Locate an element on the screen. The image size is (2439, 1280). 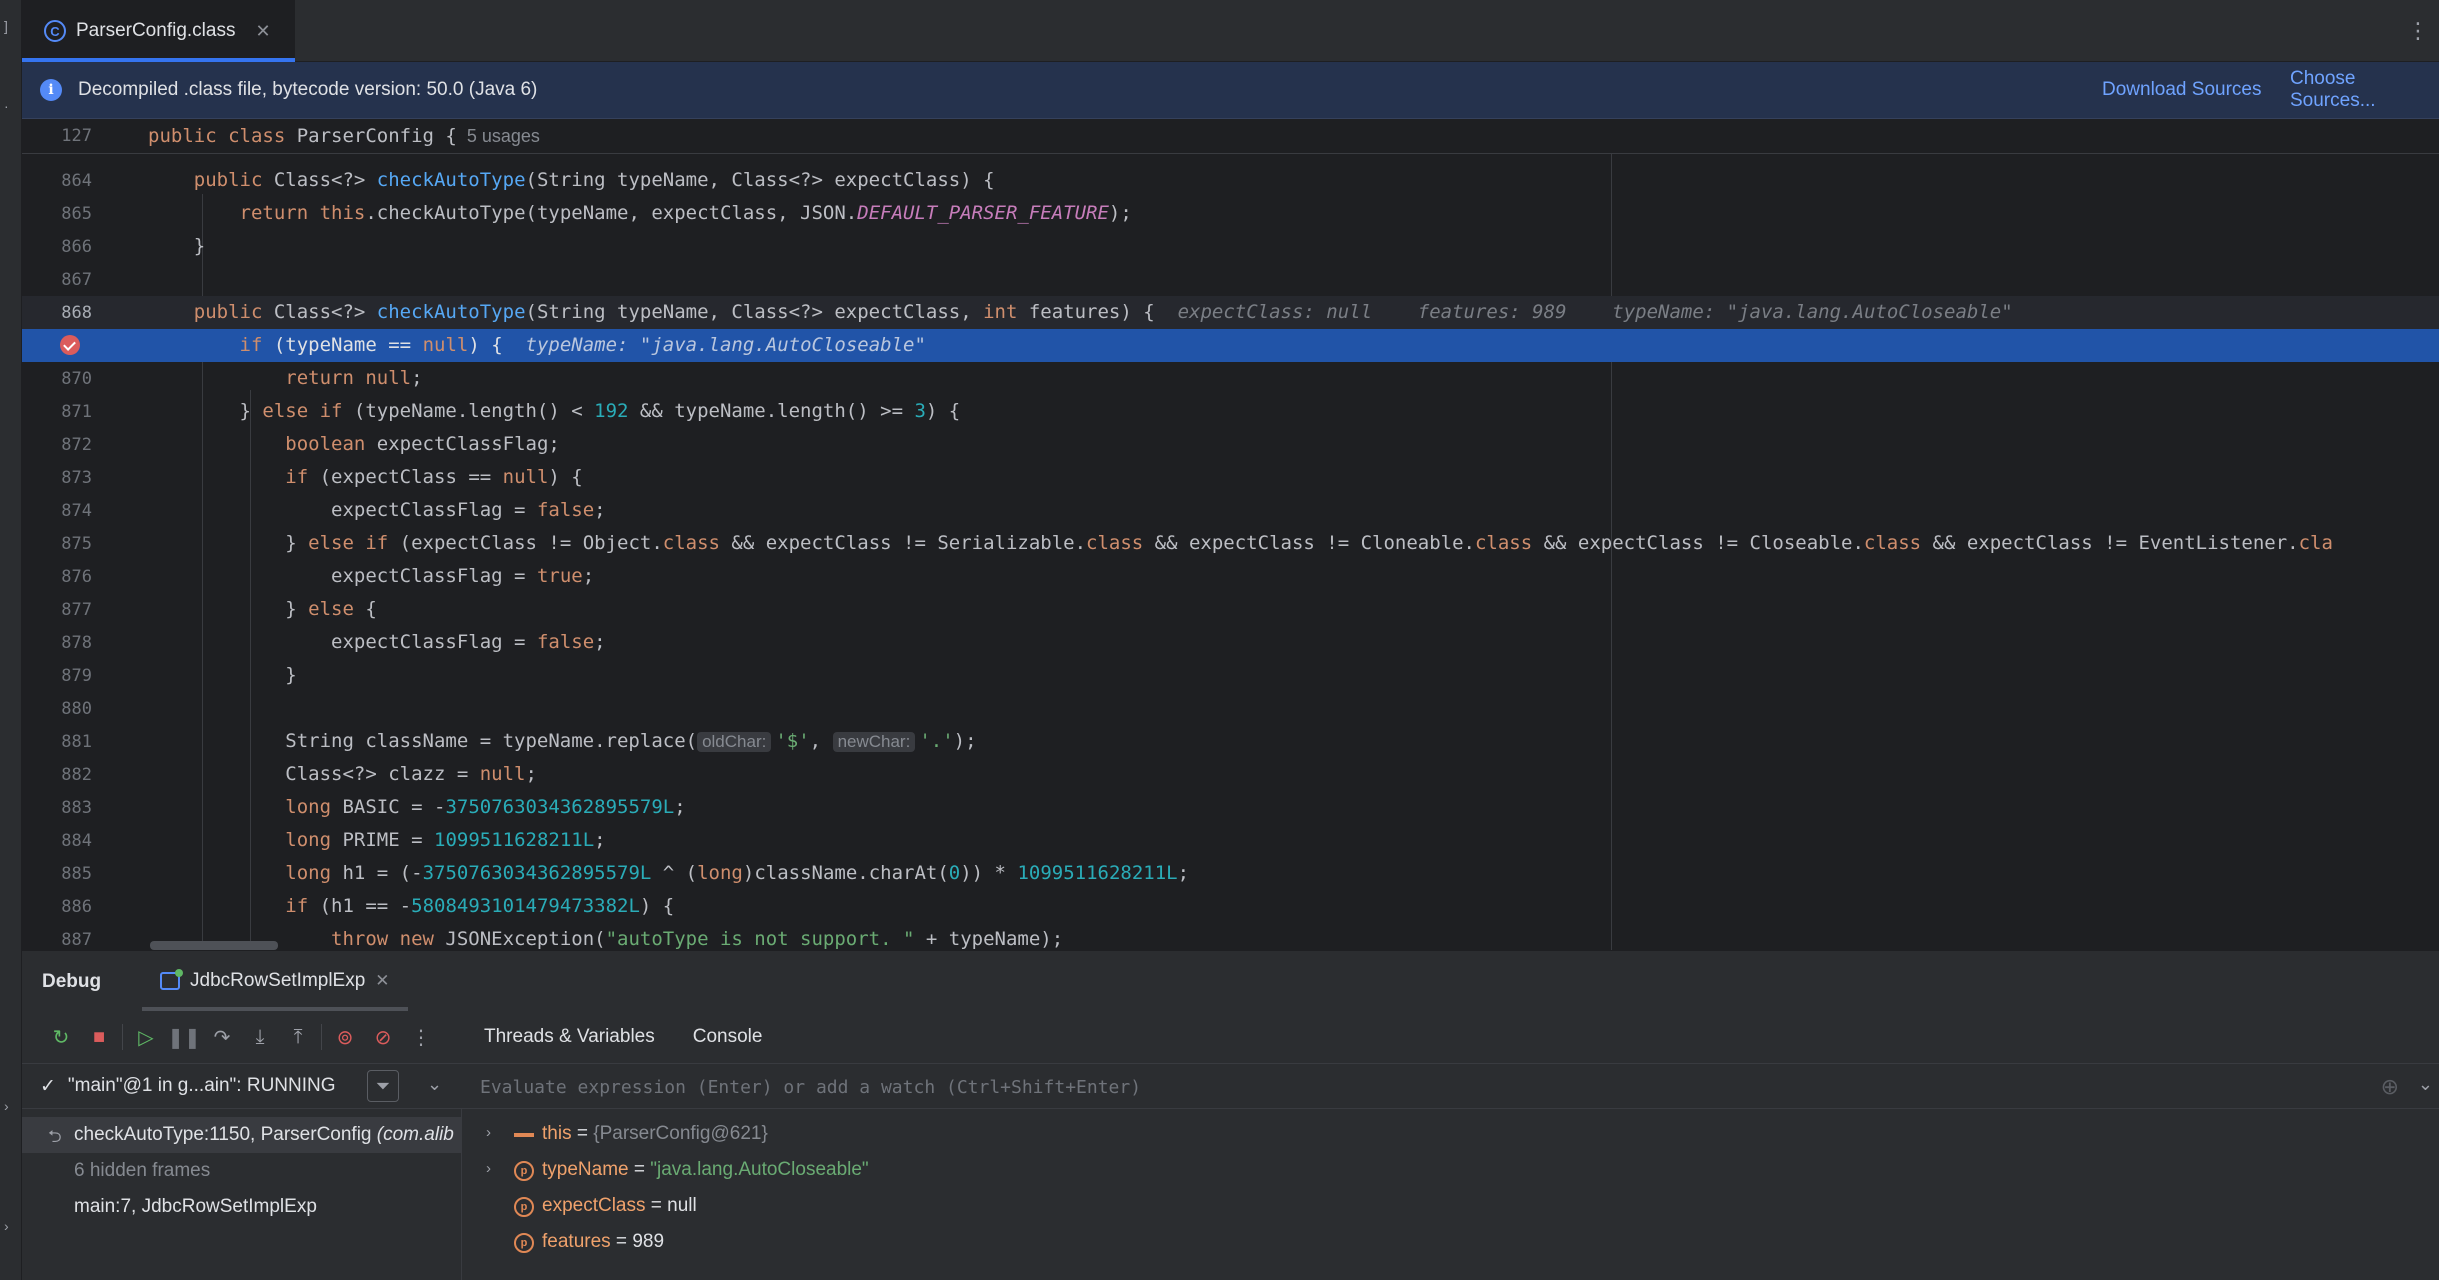
parameter-icon: p is located at coordinates (524, 1243).